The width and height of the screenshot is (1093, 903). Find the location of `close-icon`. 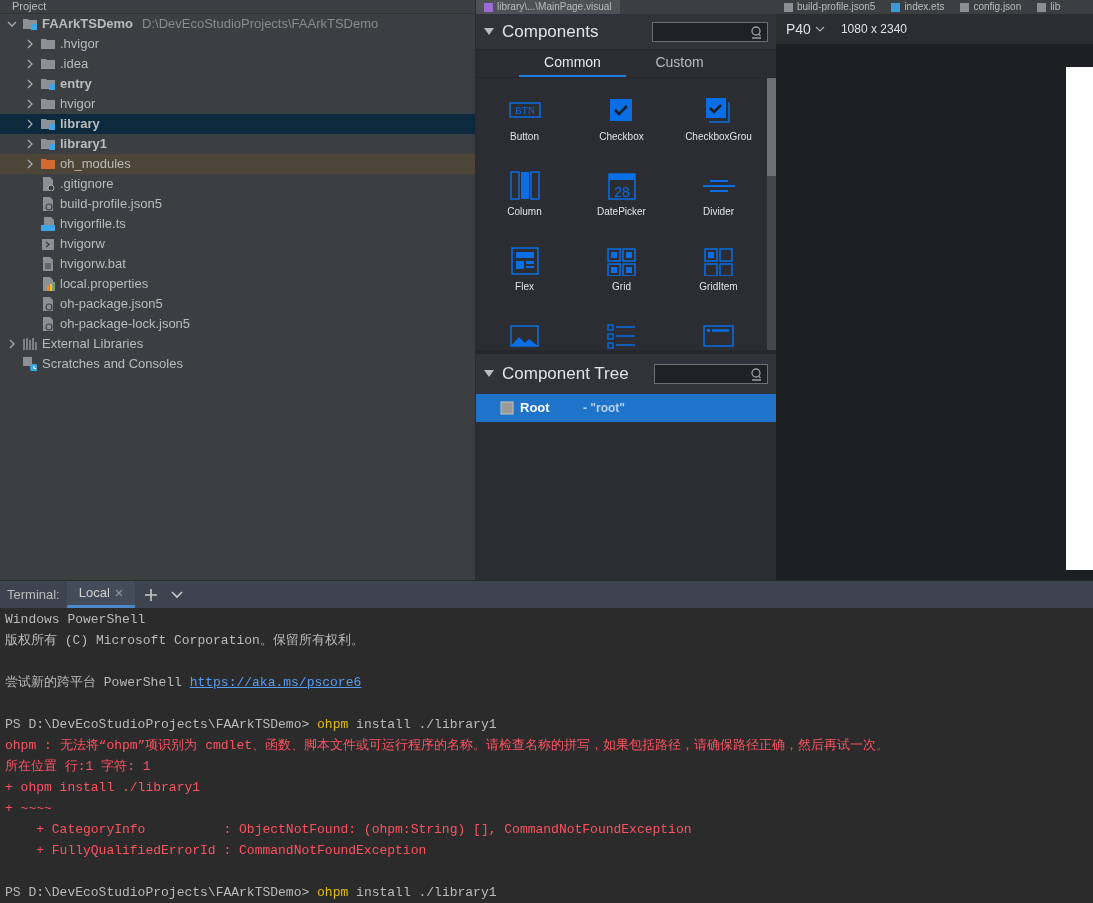

close-icon is located at coordinates (118, 593).